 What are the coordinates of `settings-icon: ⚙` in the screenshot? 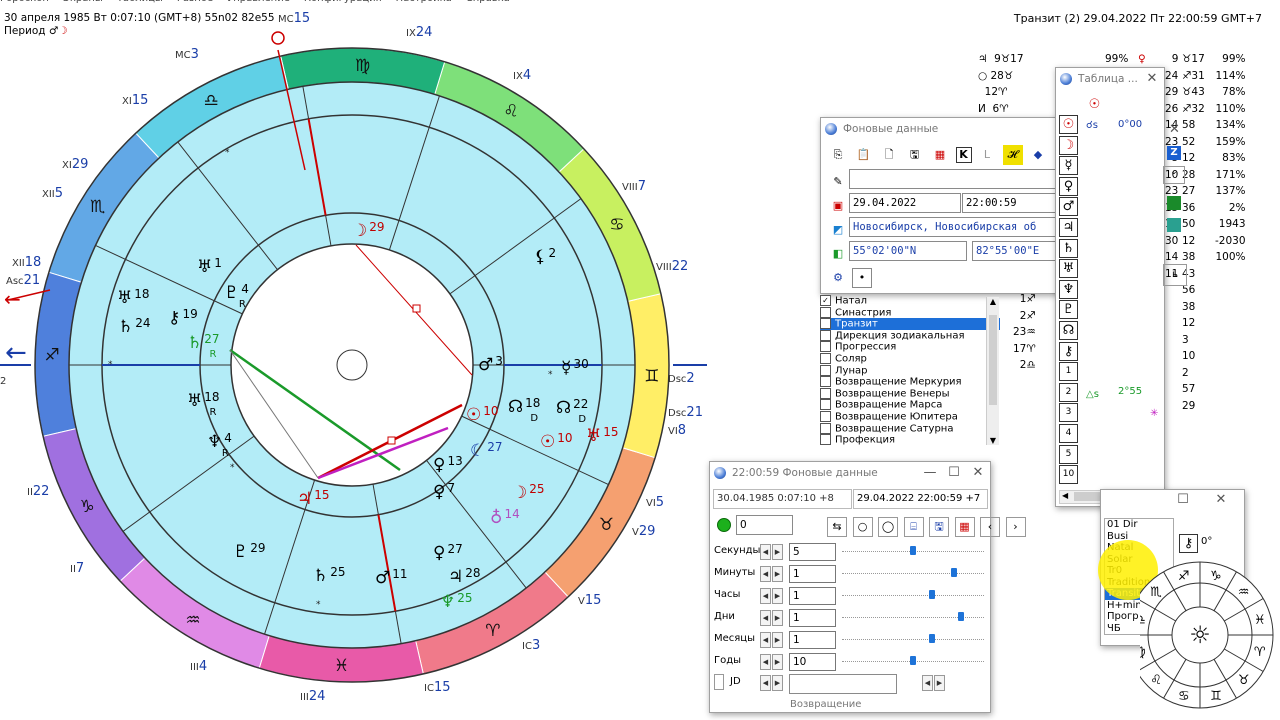 It's located at (838, 278).